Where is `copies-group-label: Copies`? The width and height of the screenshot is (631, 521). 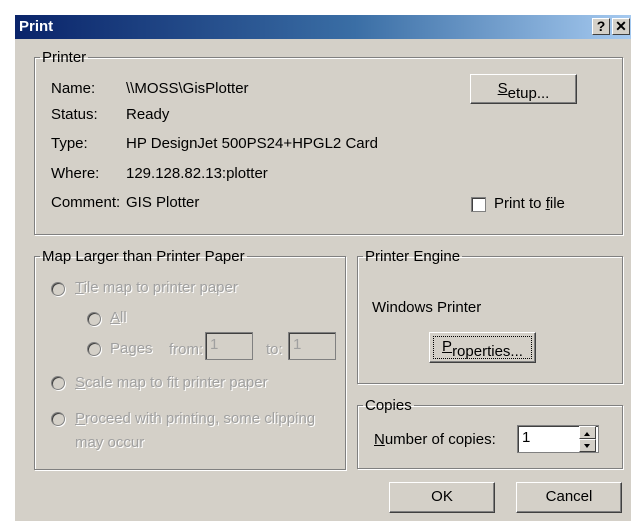 copies-group-label: Copies is located at coordinates (388, 405).